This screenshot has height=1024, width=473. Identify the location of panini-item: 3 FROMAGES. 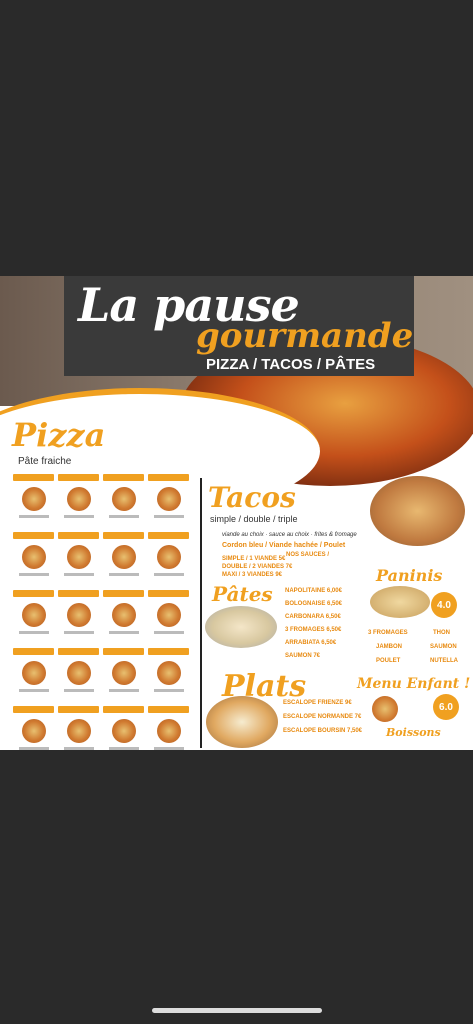
(388, 633).